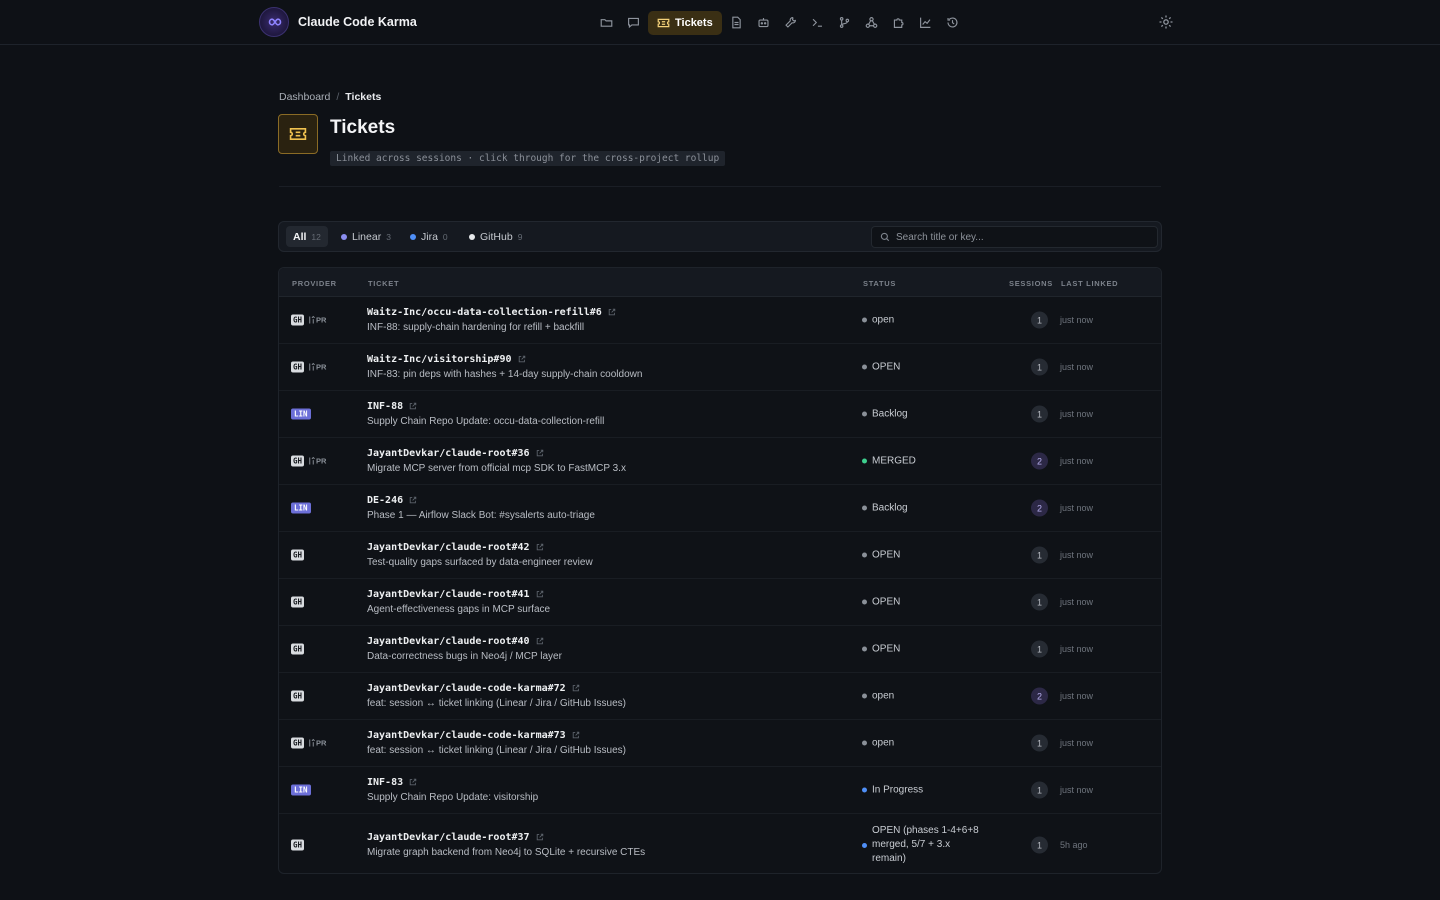 The width and height of the screenshot is (1440, 900). Describe the element at coordinates (338, 22) in the screenshot. I see `brand: Claude Code Karma` at that location.